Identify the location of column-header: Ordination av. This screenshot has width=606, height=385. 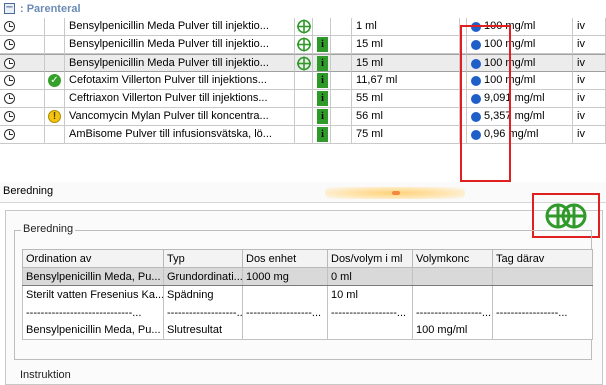
(93, 258).